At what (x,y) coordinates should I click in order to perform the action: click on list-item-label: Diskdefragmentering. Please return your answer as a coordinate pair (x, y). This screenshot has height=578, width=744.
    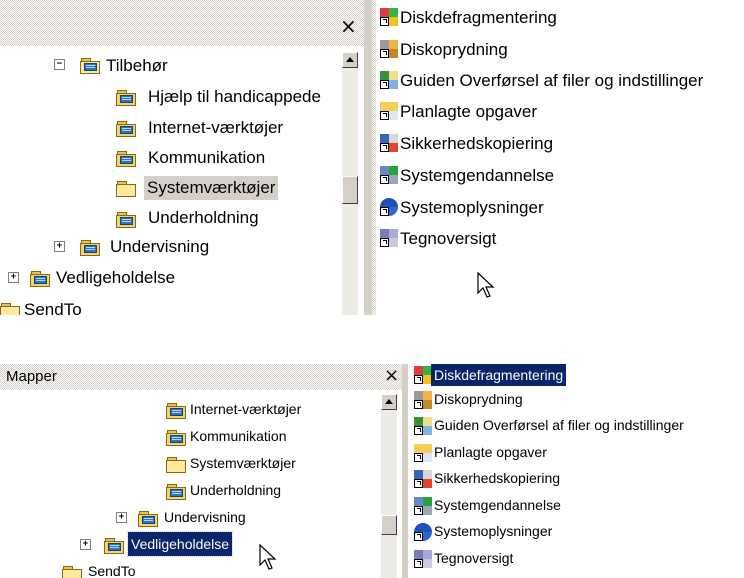
    Looking at the image, I should click on (478, 18).